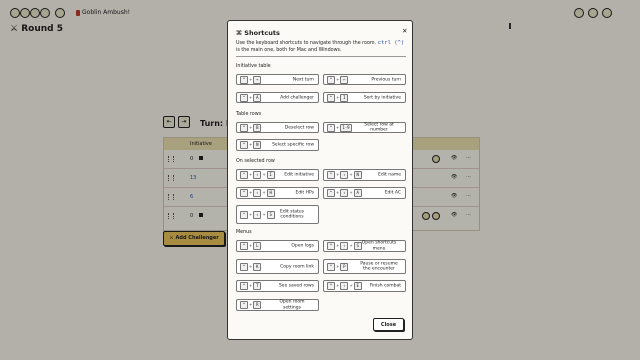 The height and width of the screenshot is (360, 640). I want to click on shortcut-keys: ^ + ⇧ + I, so click(257, 175).